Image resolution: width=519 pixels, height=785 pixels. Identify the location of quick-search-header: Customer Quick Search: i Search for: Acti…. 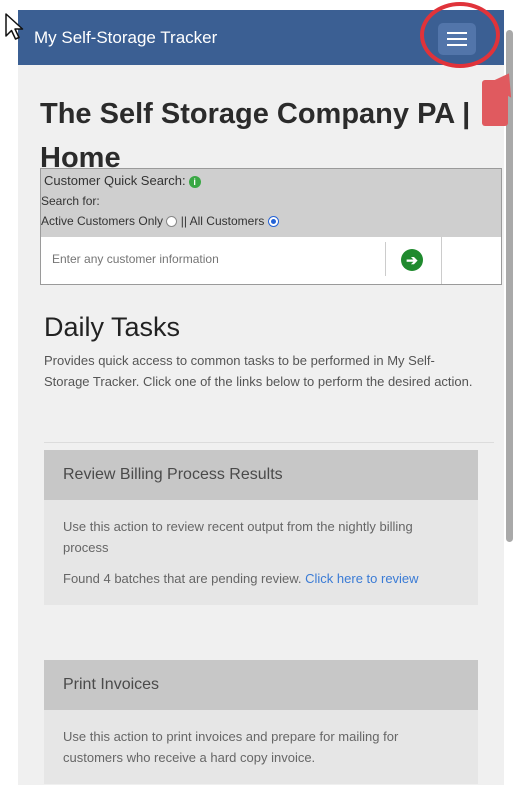
(271, 203).